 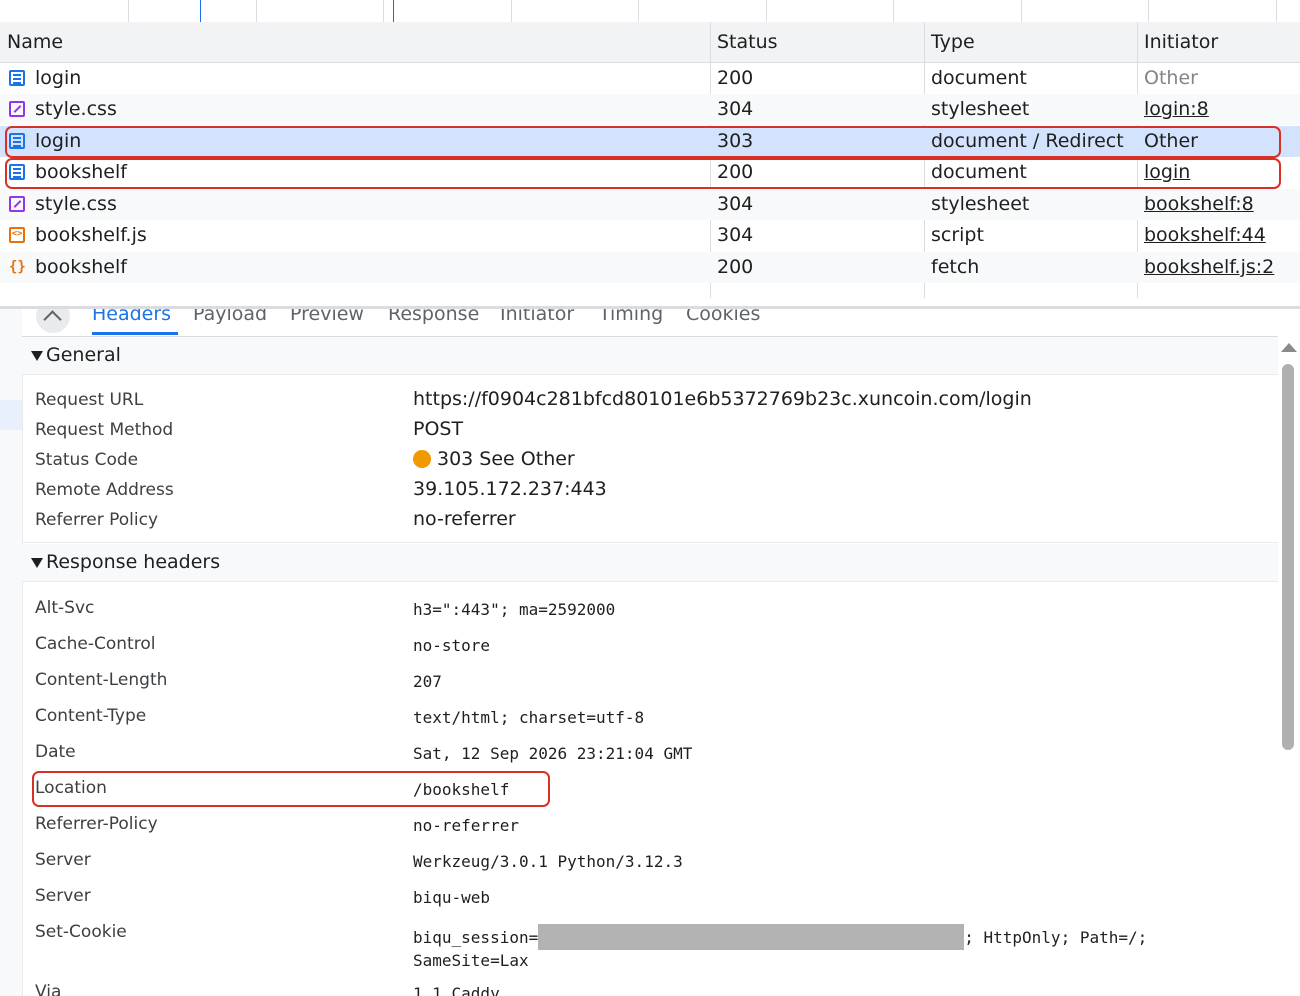 I want to click on table-row: <> bookshelf.js 304 script bookshelf:44, so click(x=650, y=235).